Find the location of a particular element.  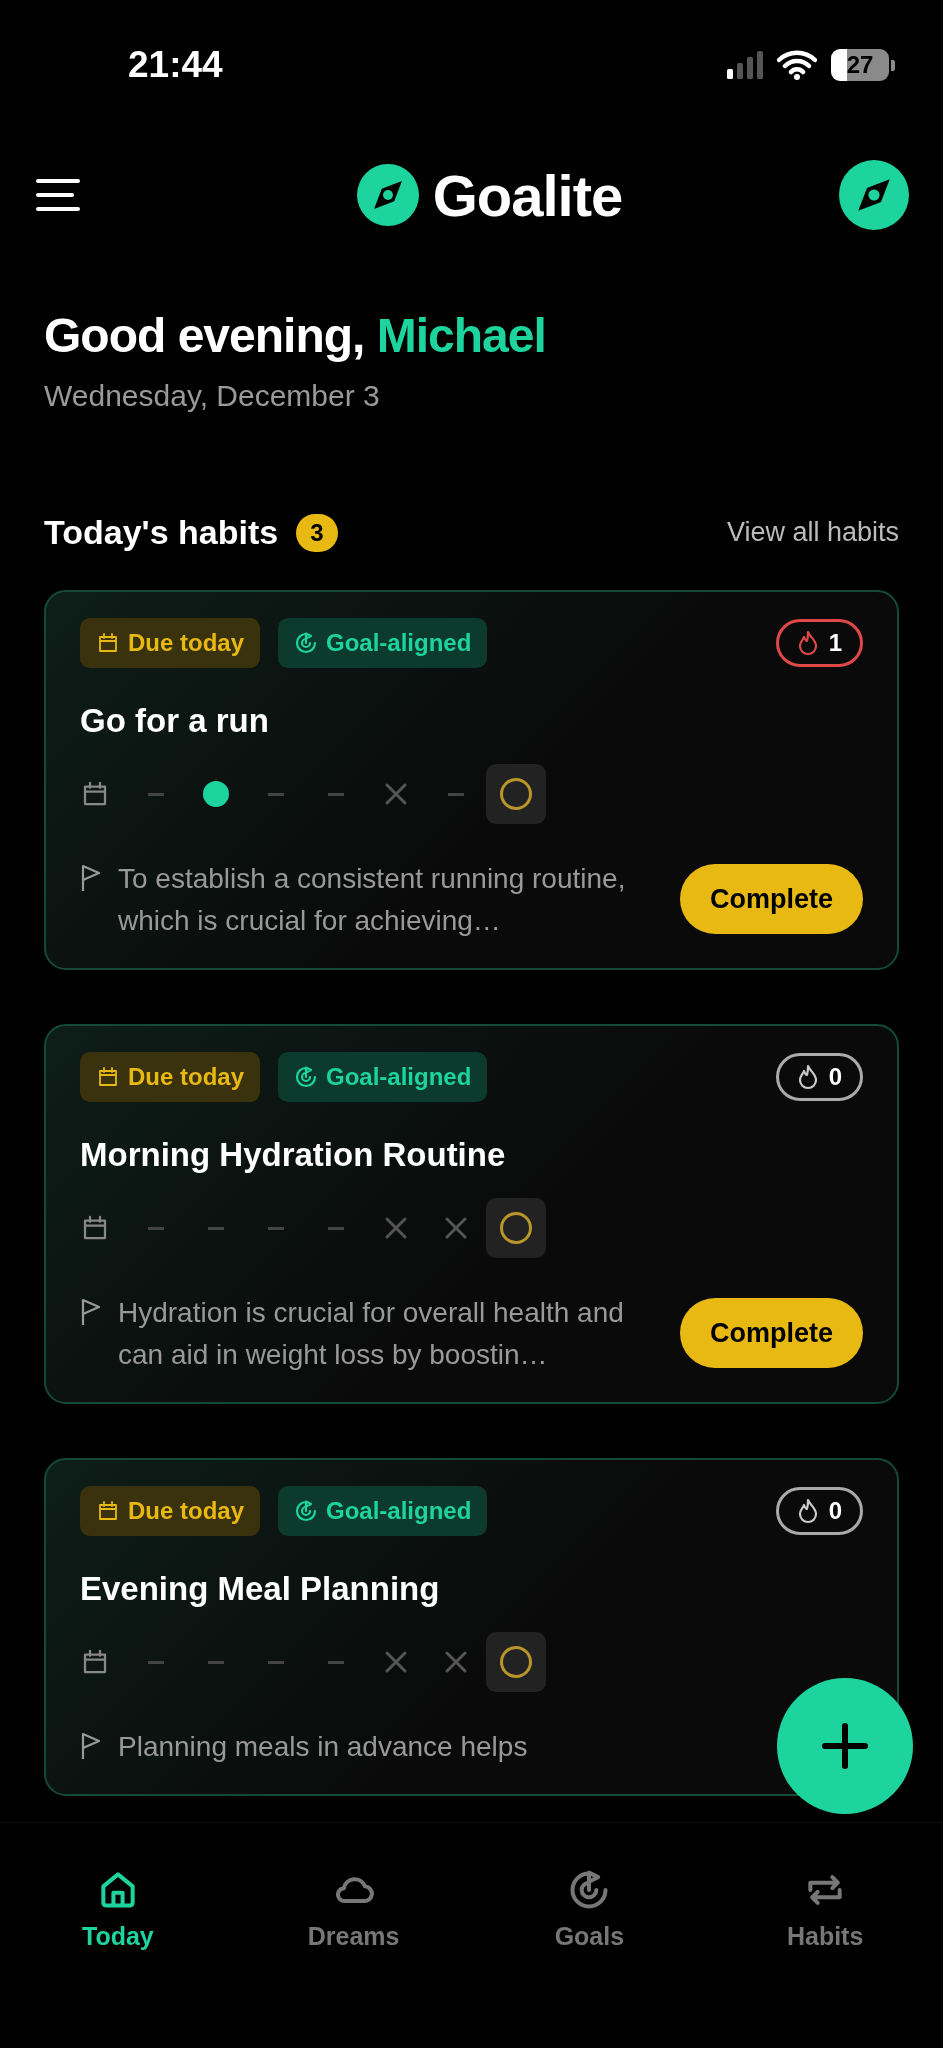

habit-title: Morning Hydration Routine is located at coordinates (293, 1155).